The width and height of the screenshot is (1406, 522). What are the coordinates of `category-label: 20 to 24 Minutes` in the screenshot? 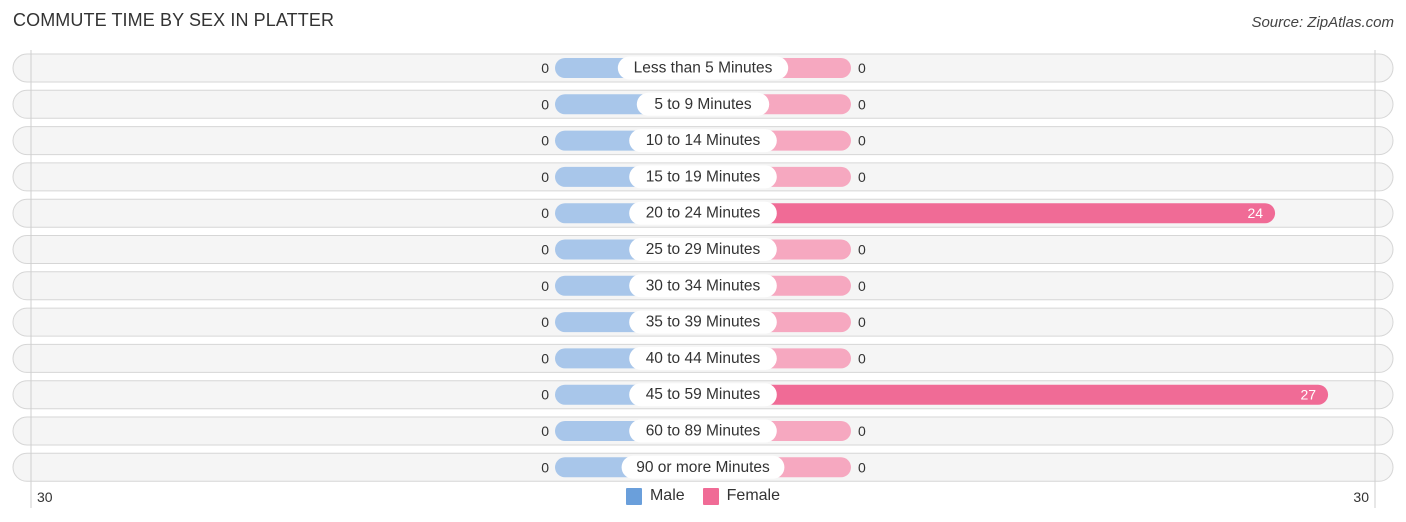 It's located at (703, 213).